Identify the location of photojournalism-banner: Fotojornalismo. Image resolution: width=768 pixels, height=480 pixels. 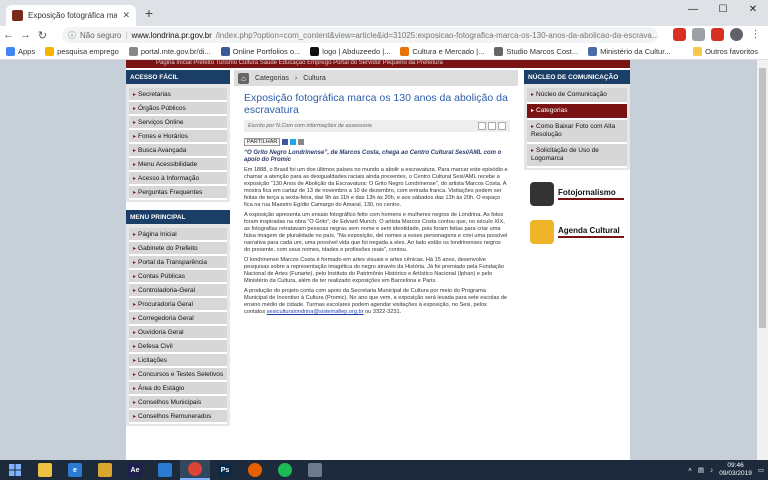
(577, 194).